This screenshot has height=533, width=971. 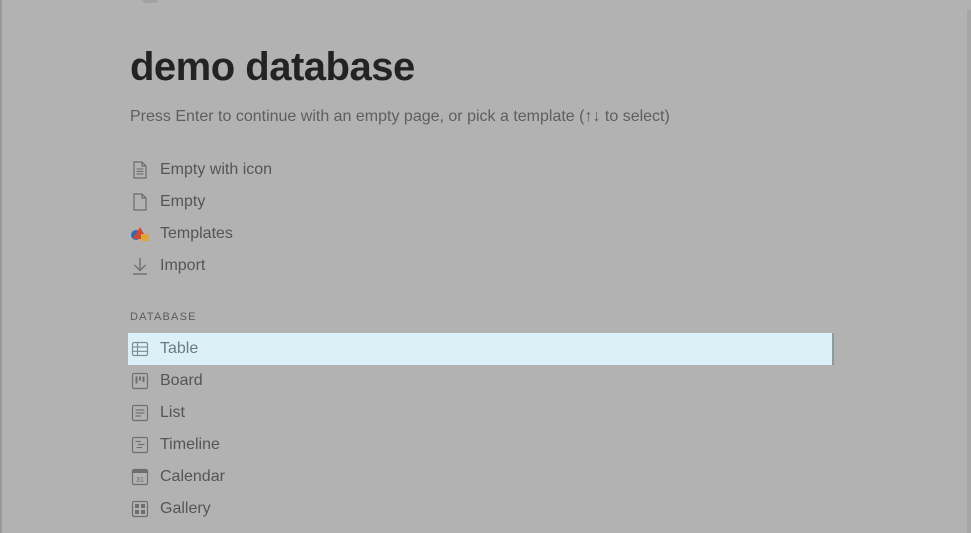 What do you see at coordinates (140, 349) in the screenshot?
I see `table-icon` at bounding box center [140, 349].